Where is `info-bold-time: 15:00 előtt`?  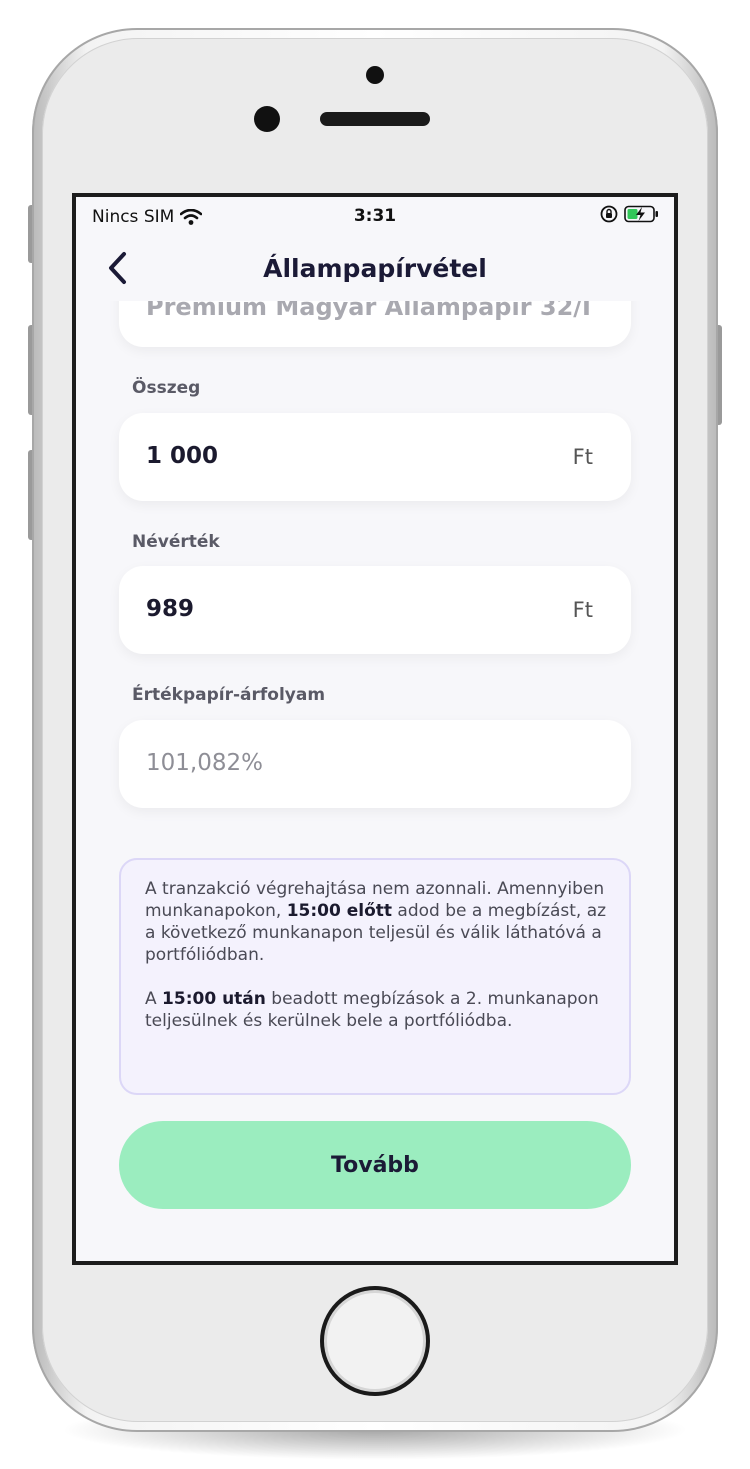 info-bold-time: 15:00 előtt is located at coordinates (339, 911).